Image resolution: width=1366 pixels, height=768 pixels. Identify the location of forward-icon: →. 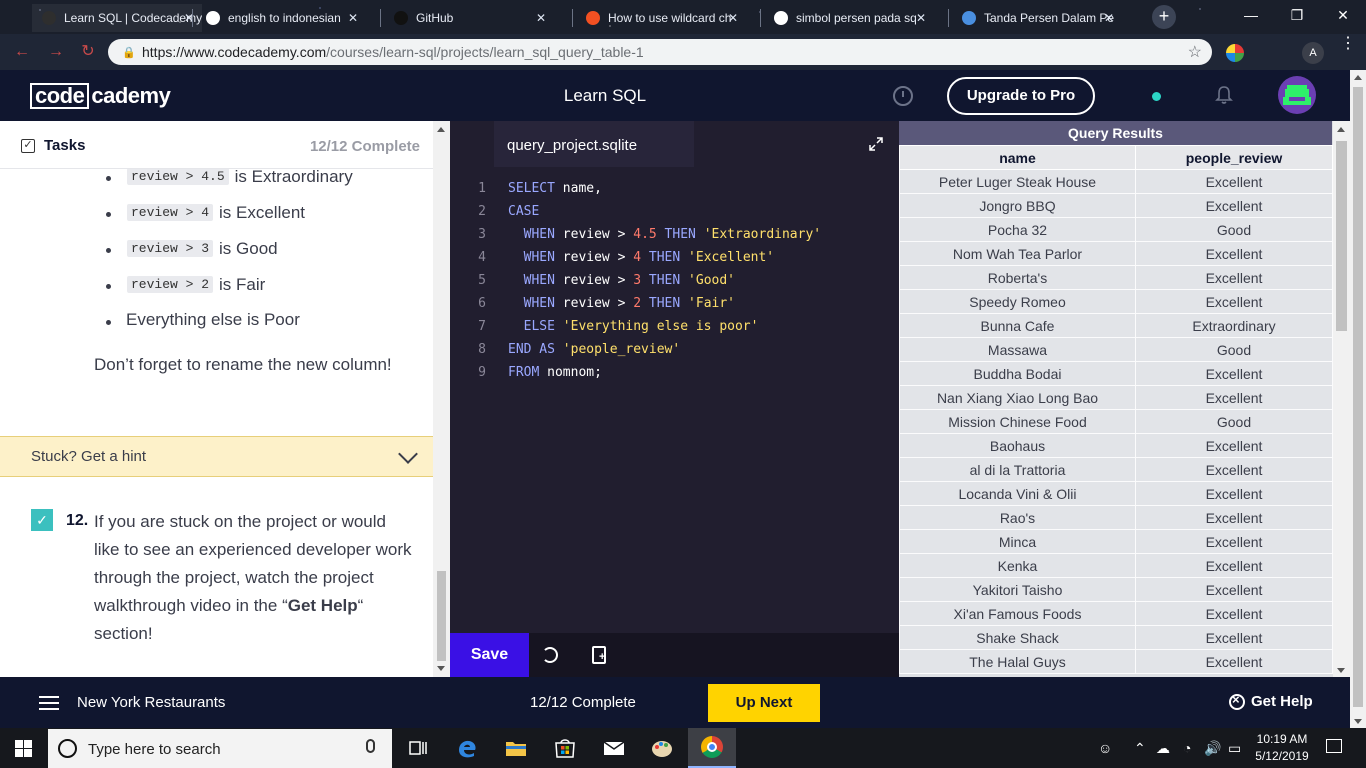
(56, 52).